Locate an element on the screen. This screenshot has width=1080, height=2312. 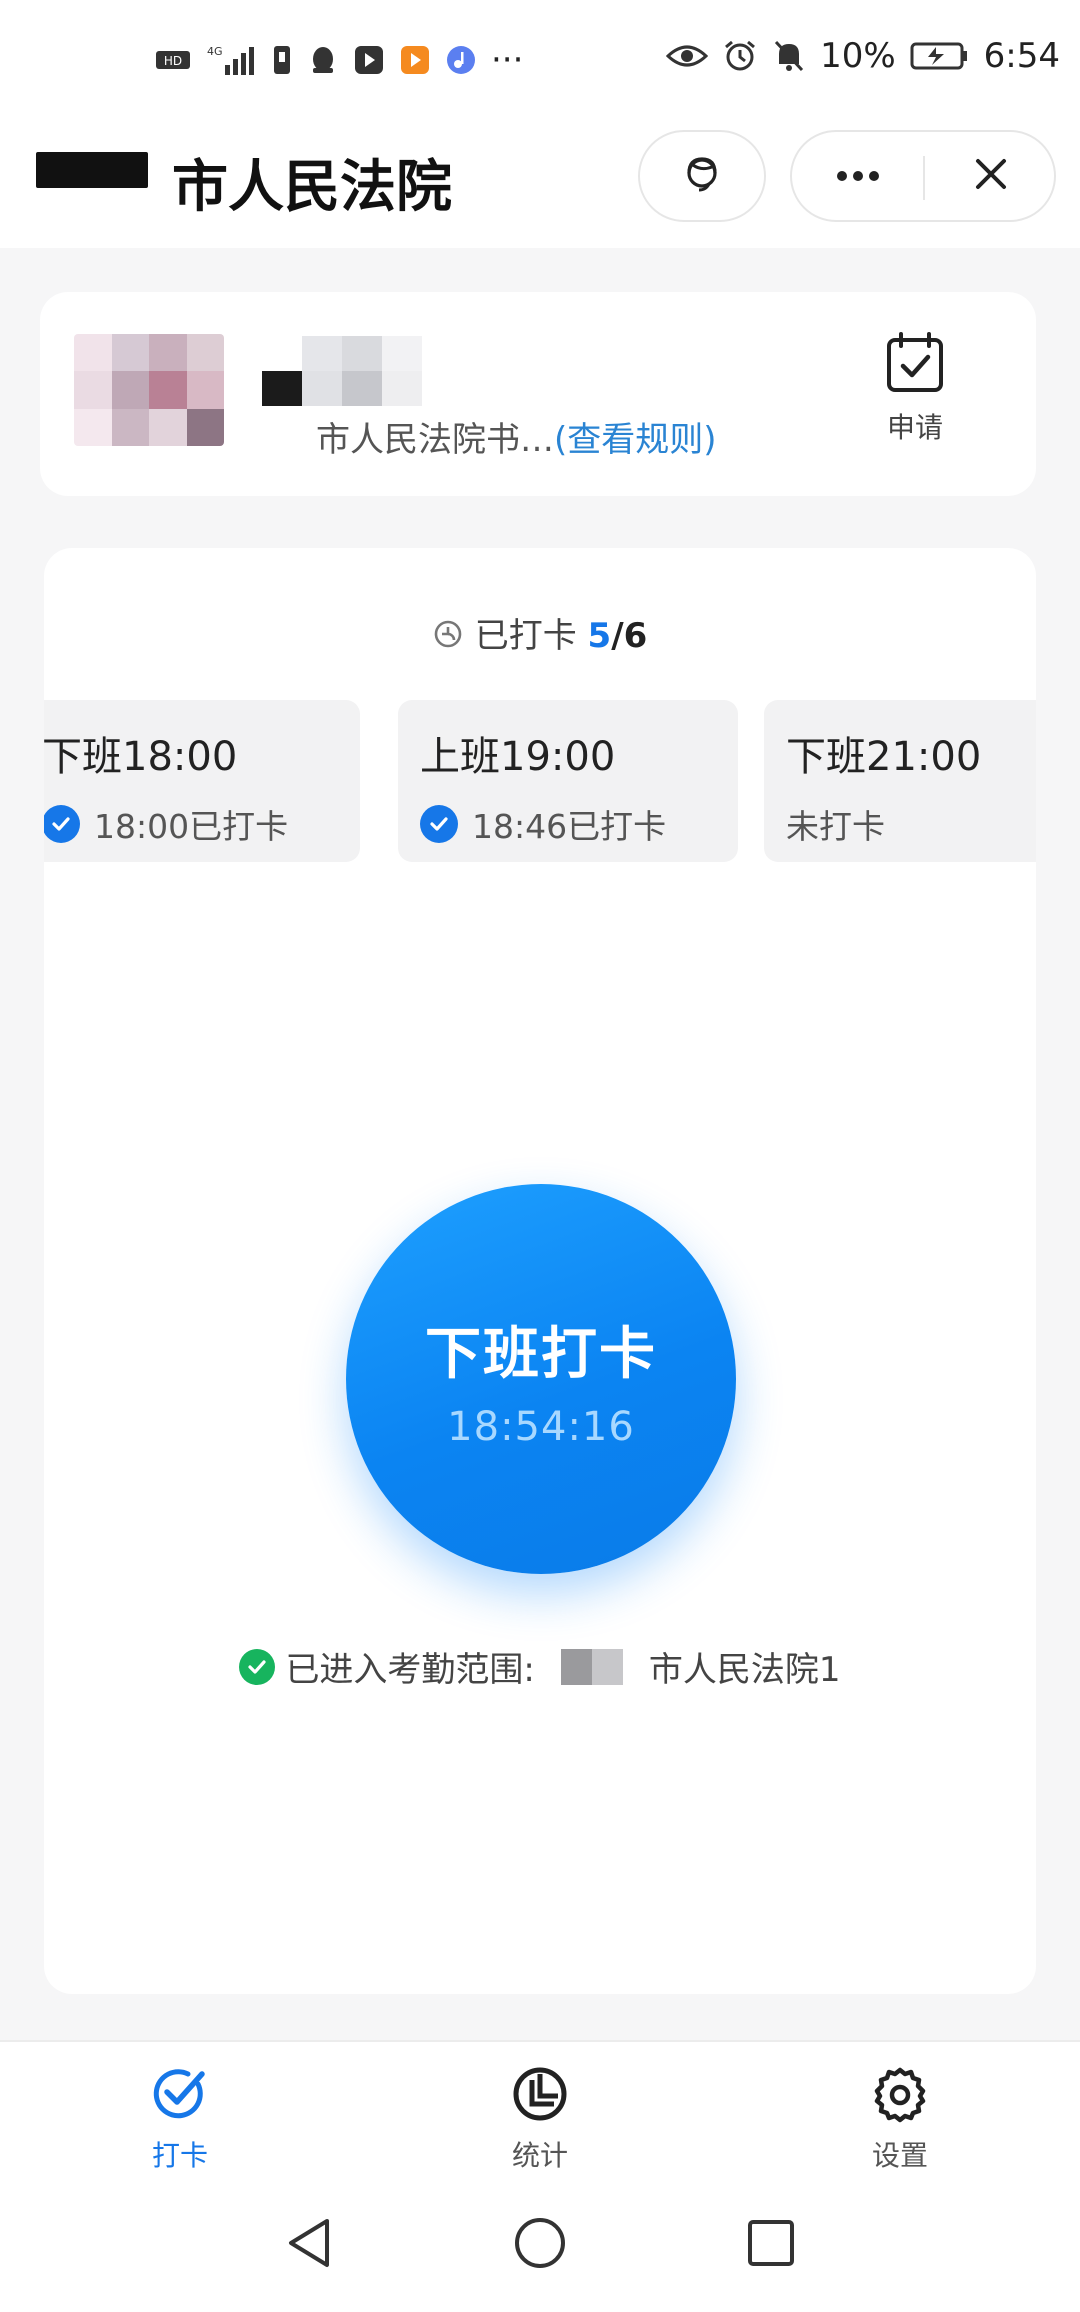
tab-settings: 设置 is located at coordinates (900, 2119).